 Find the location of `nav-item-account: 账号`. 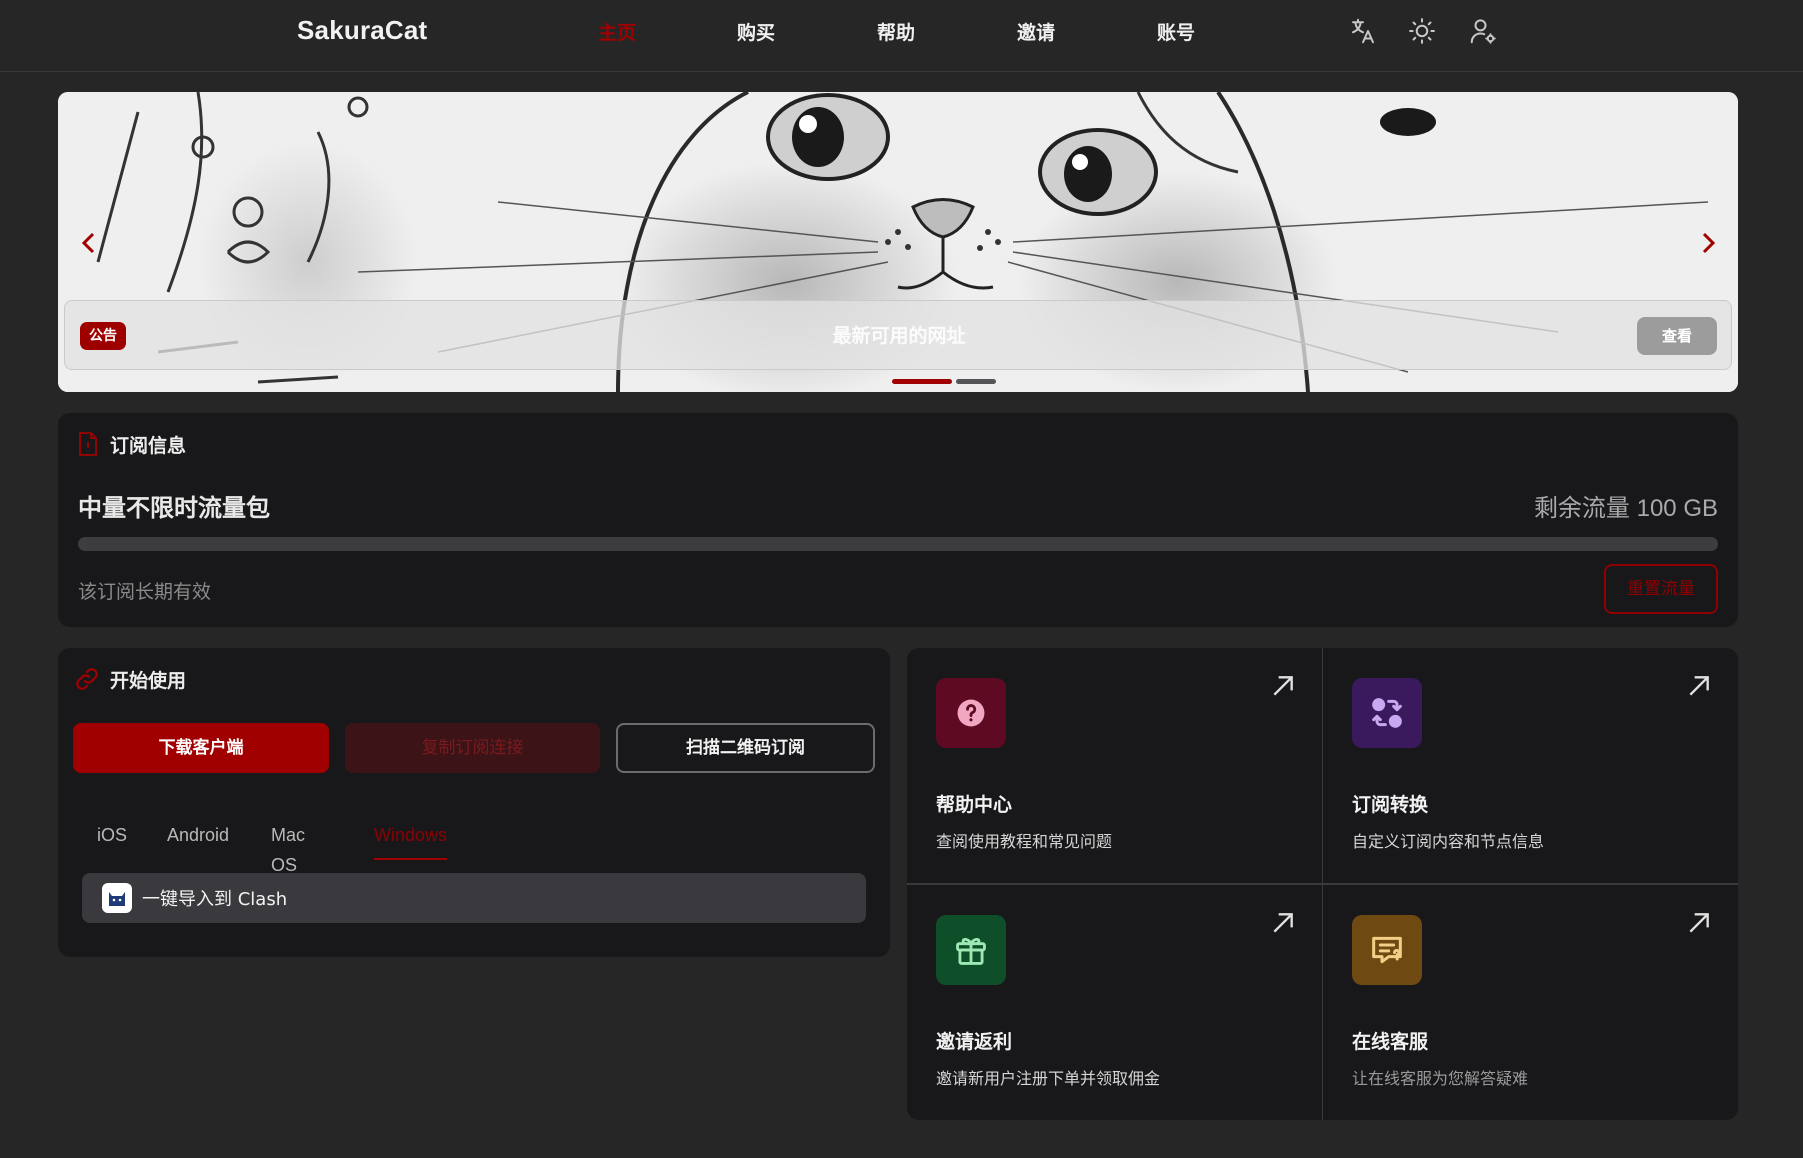

nav-item-account: 账号 is located at coordinates (1176, 31).